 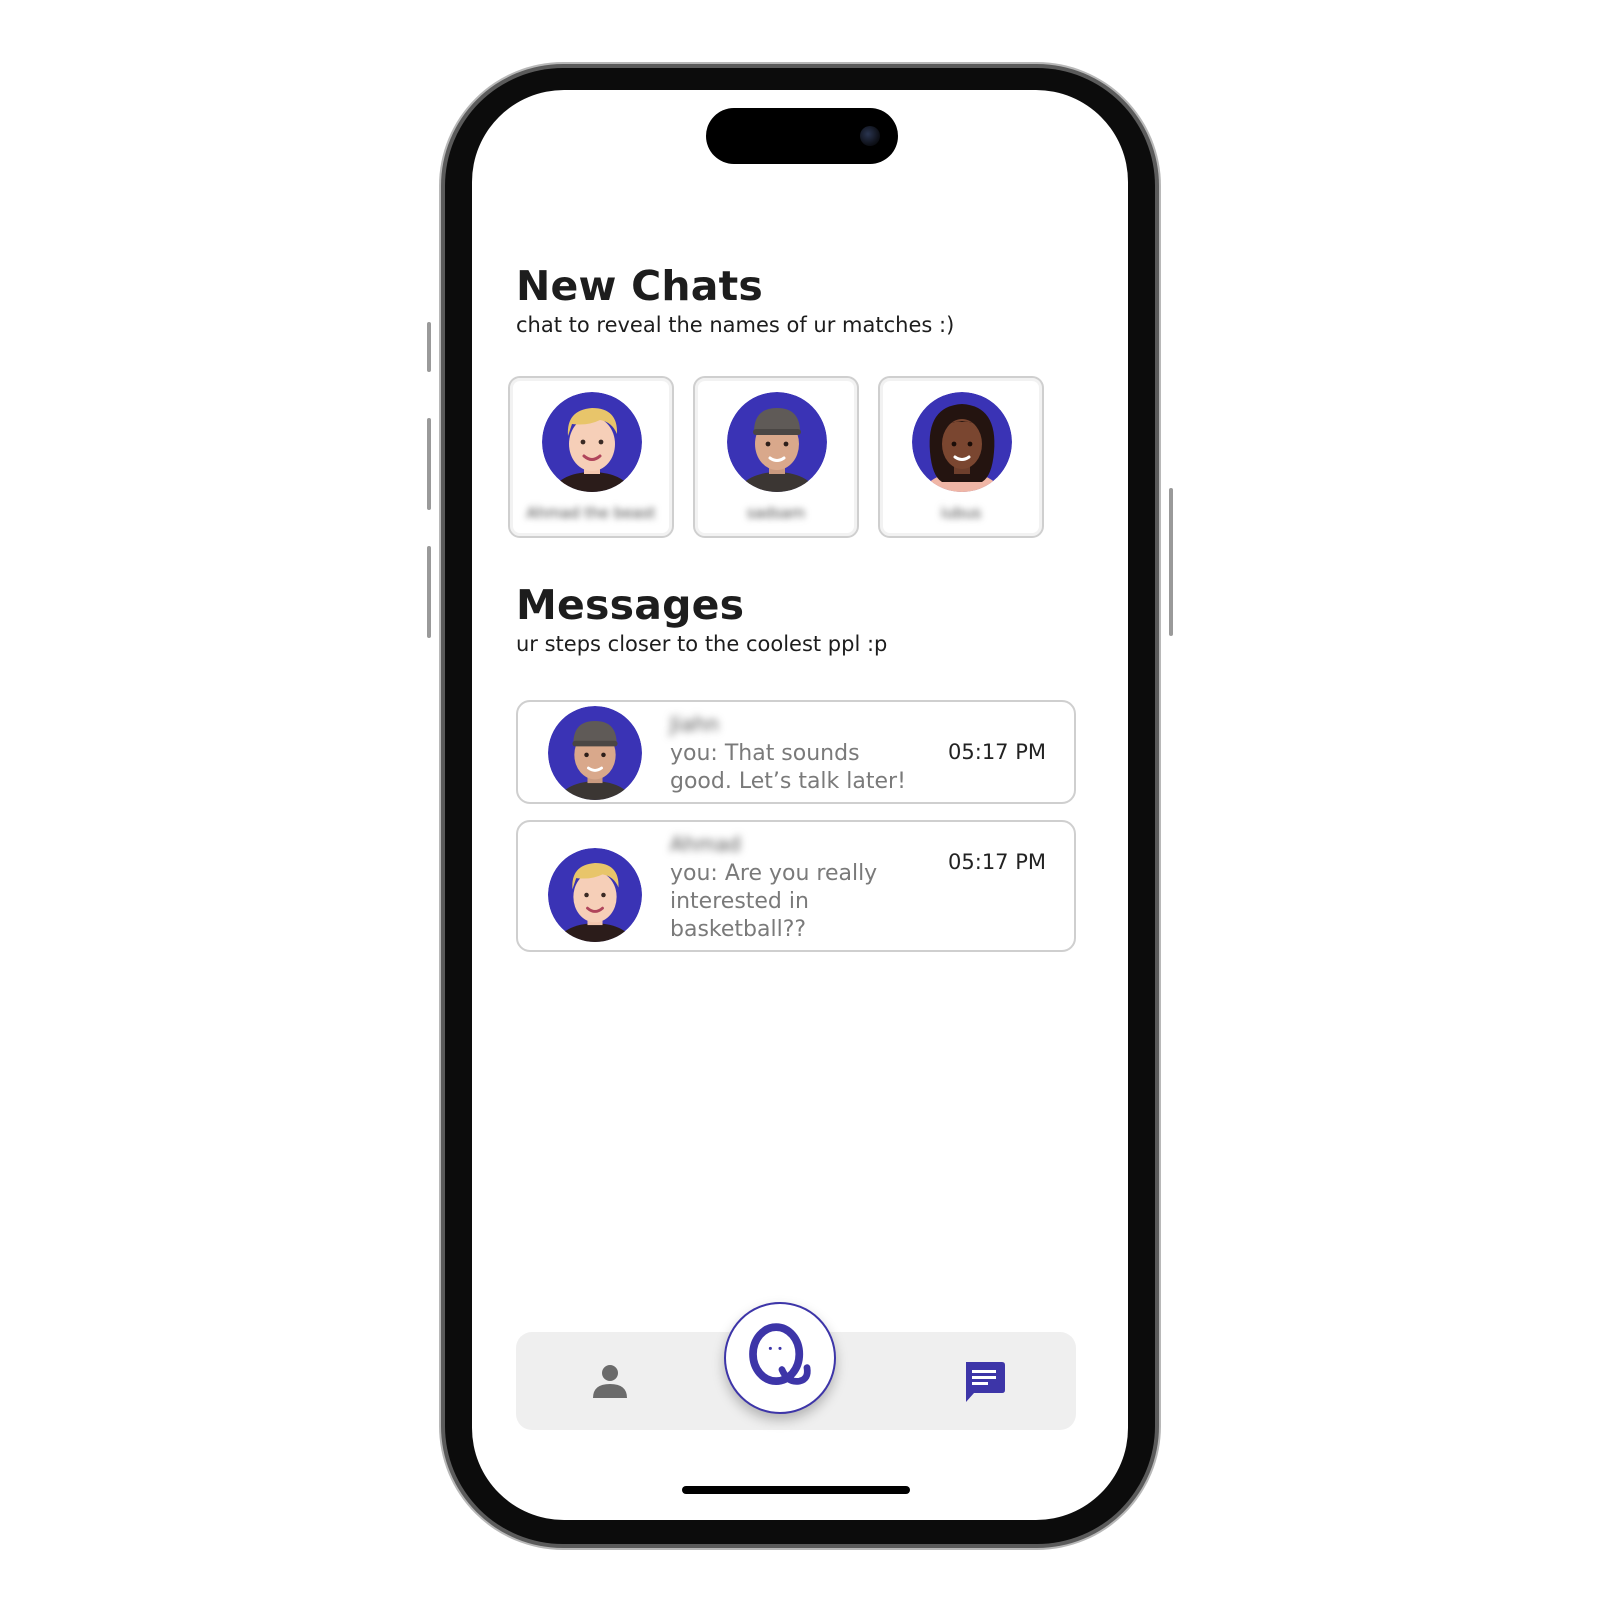 What do you see at coordinates (796, 1490) in the screenshot?
I see `home-indicator` at bounding box center [796, 1490].